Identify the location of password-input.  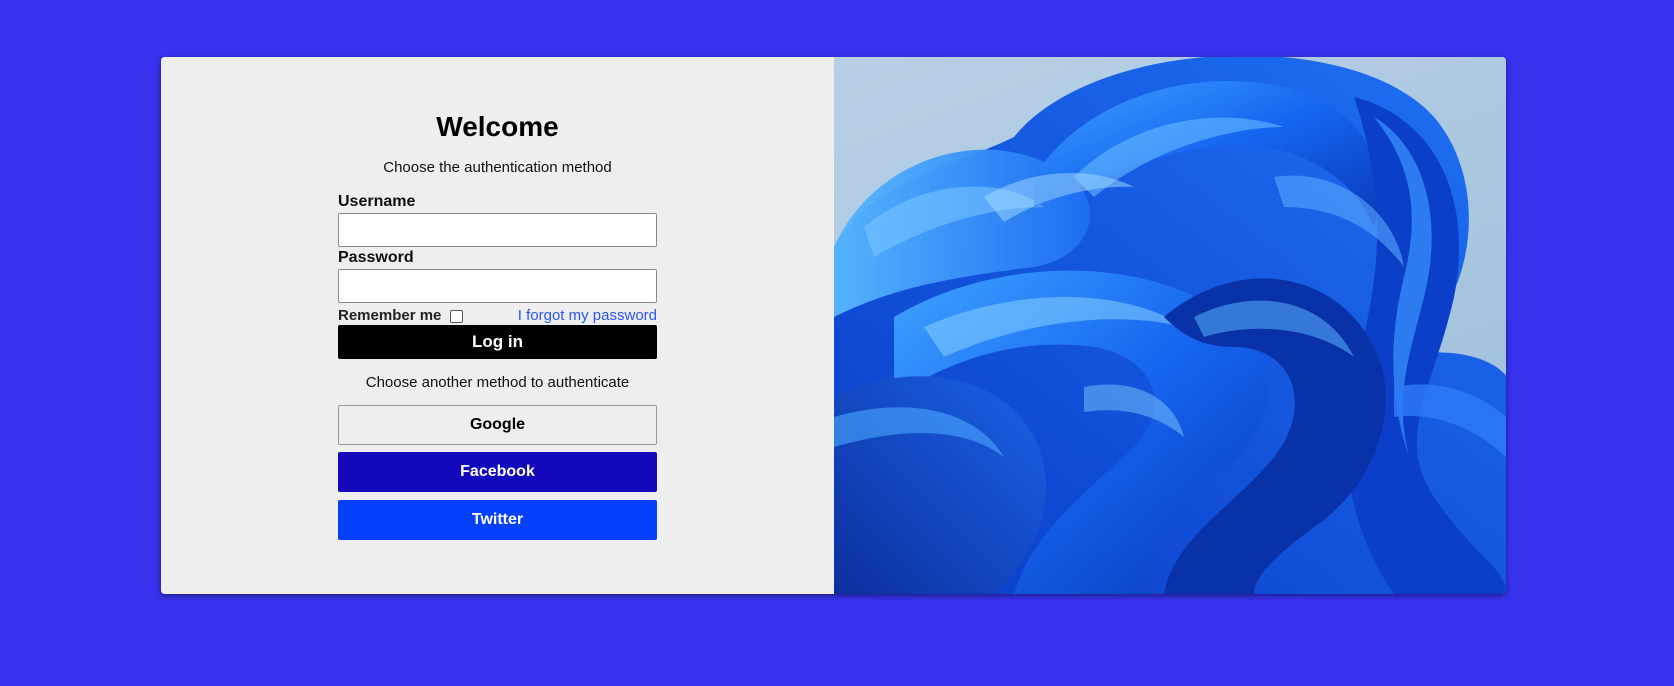
(497, 286).